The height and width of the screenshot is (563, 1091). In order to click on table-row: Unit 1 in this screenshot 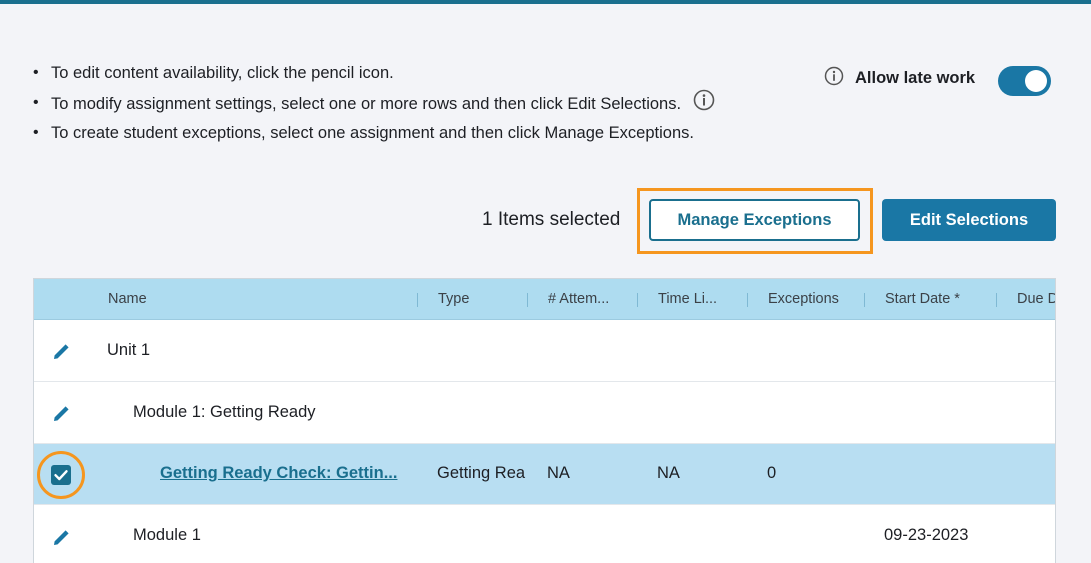, I will do `click(544, 351)`.